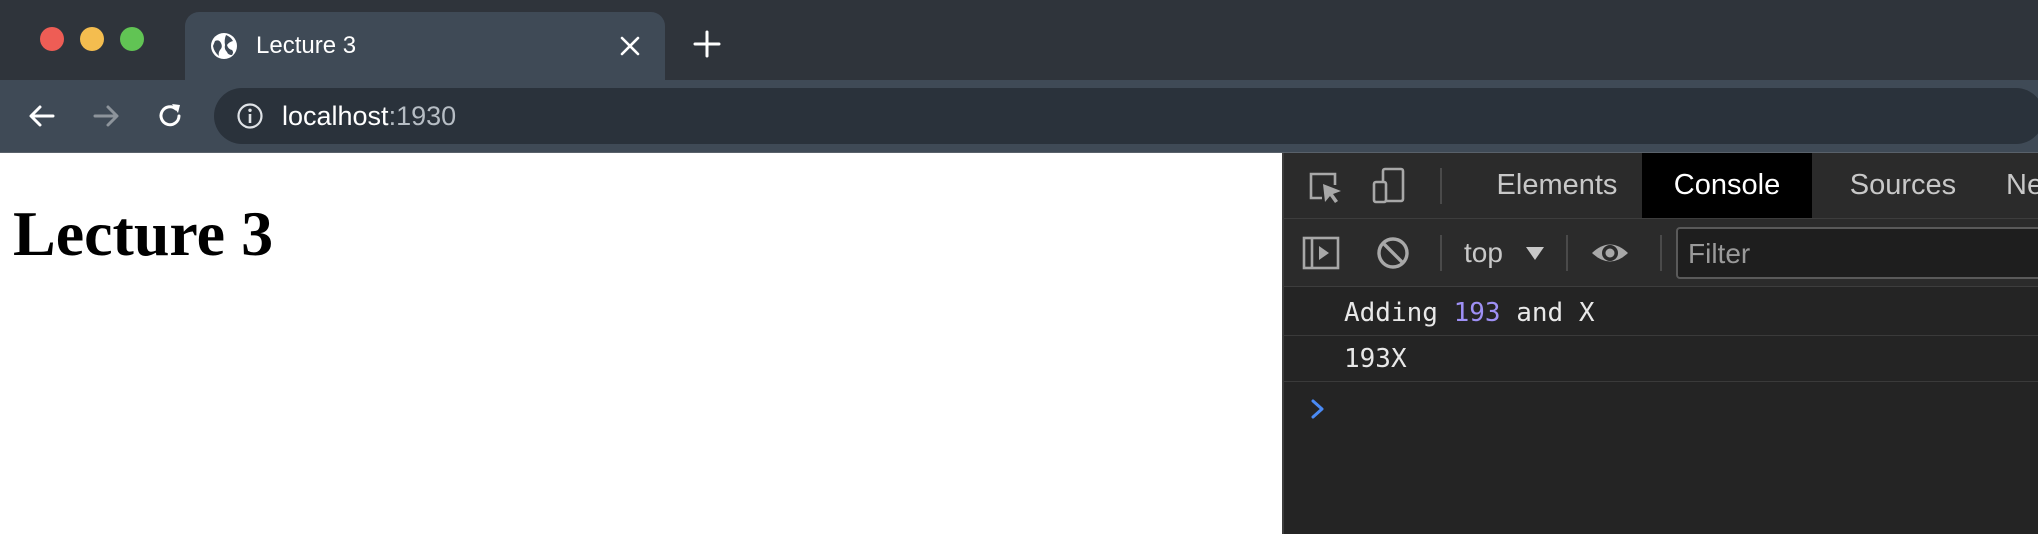 The width and height of the screenshot is (2038, 534). I want to click on filter-box, so click(1857, 253).